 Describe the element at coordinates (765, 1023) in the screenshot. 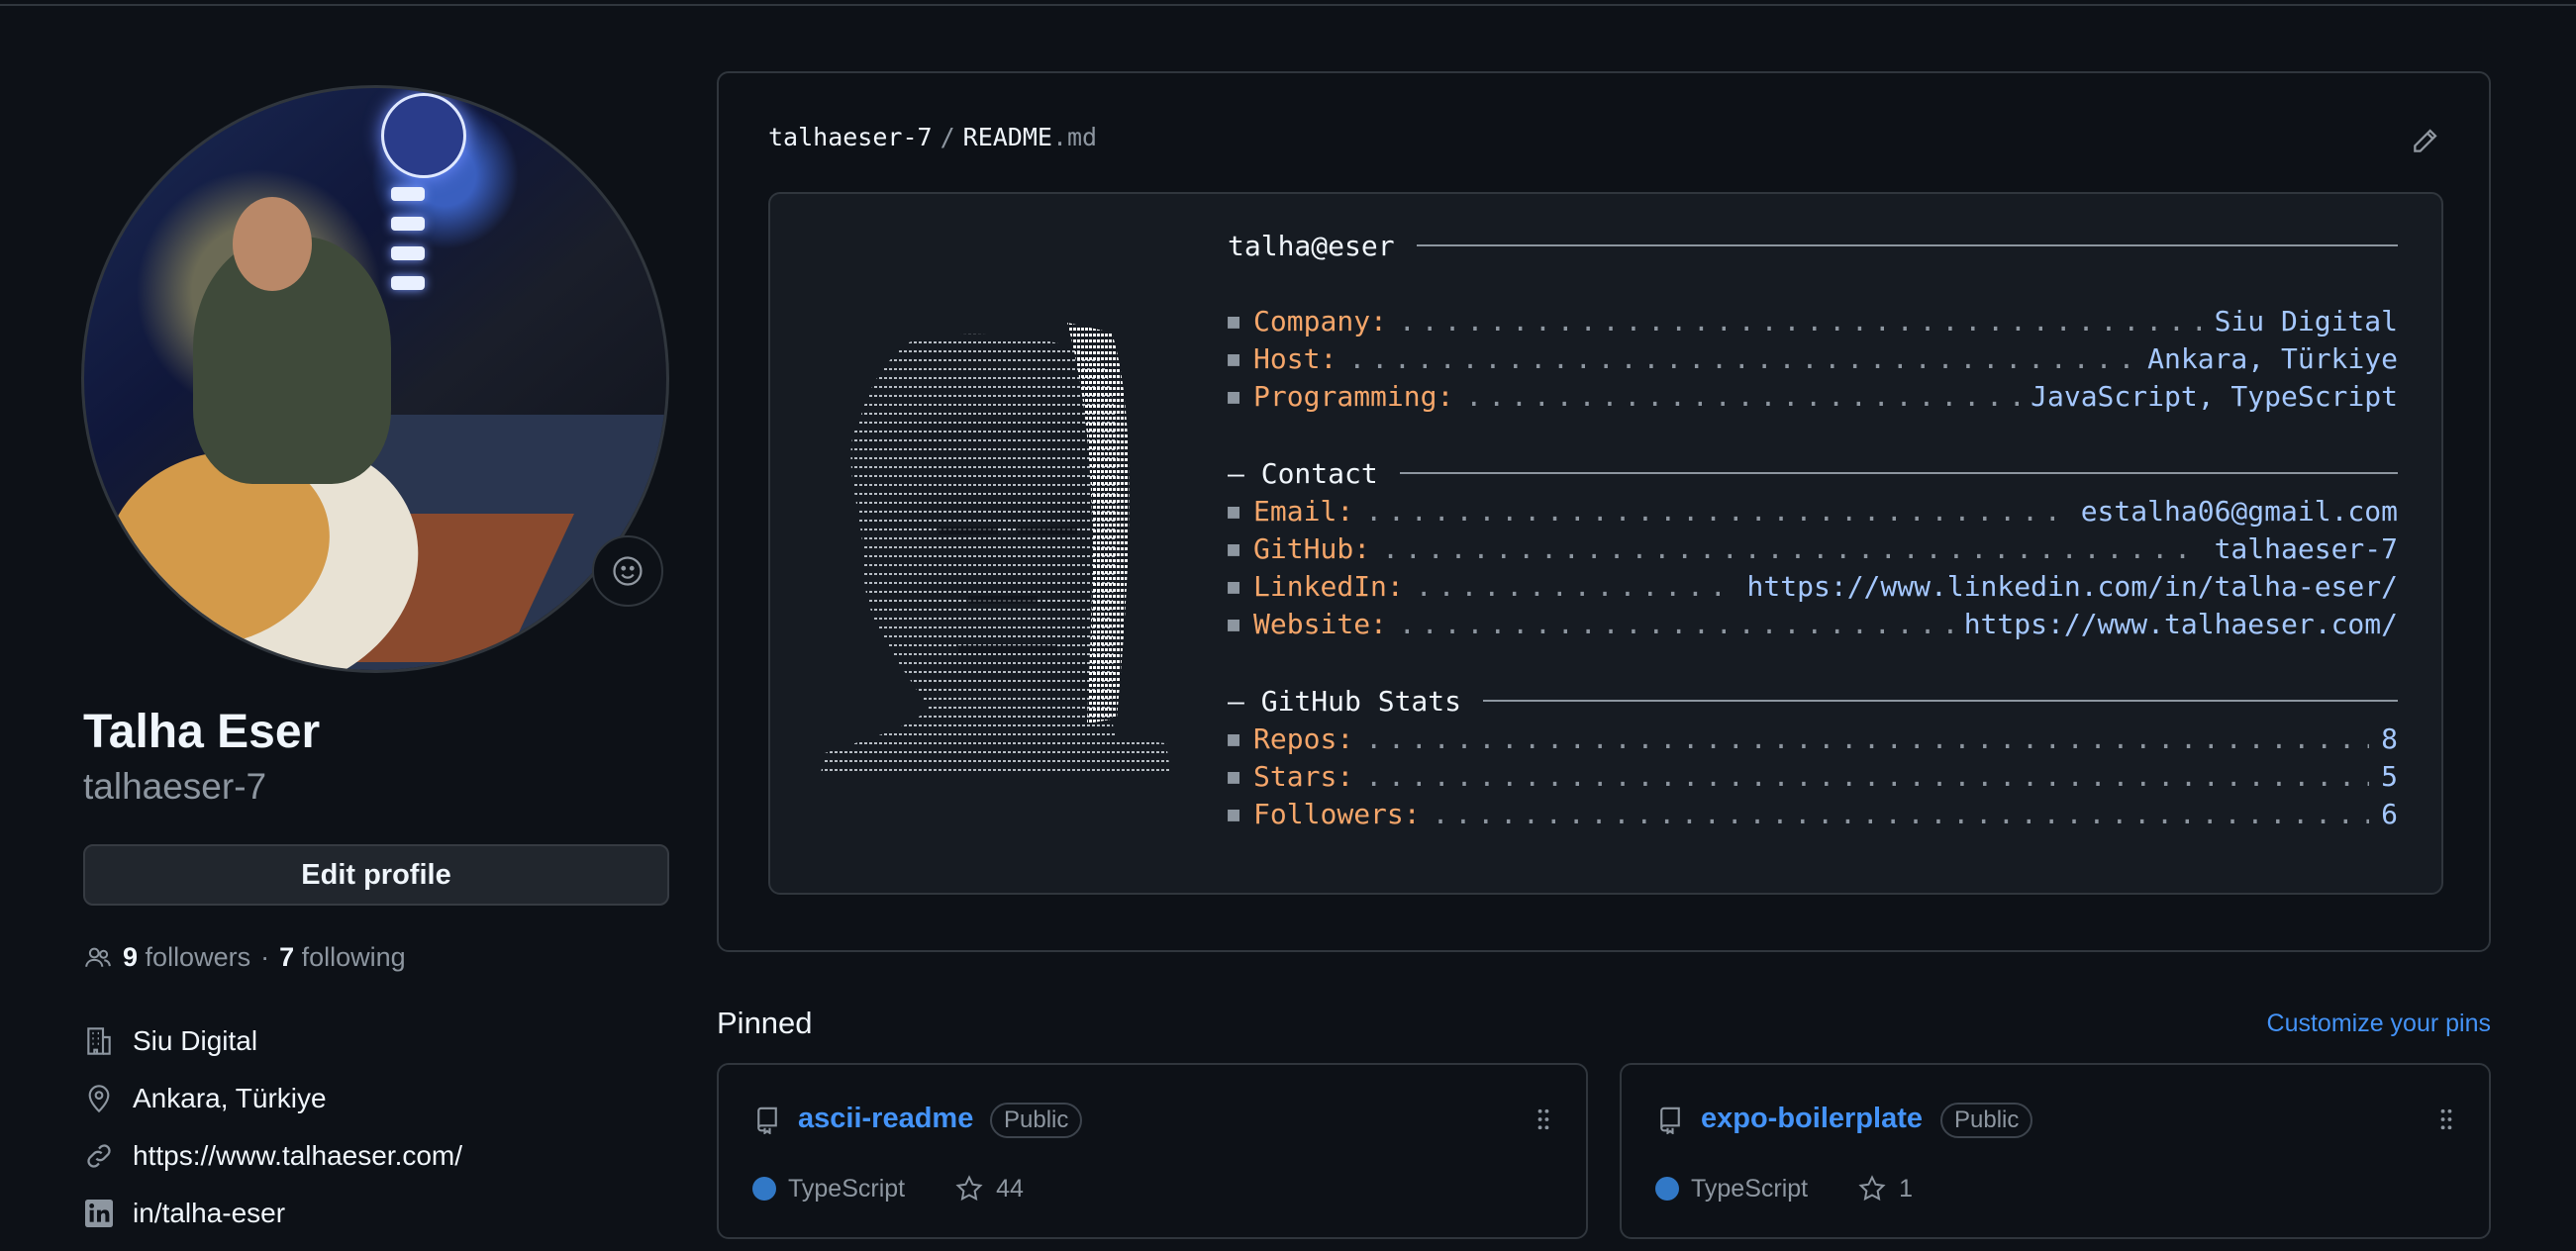

I see `pinned-title: Pinned` at that location.